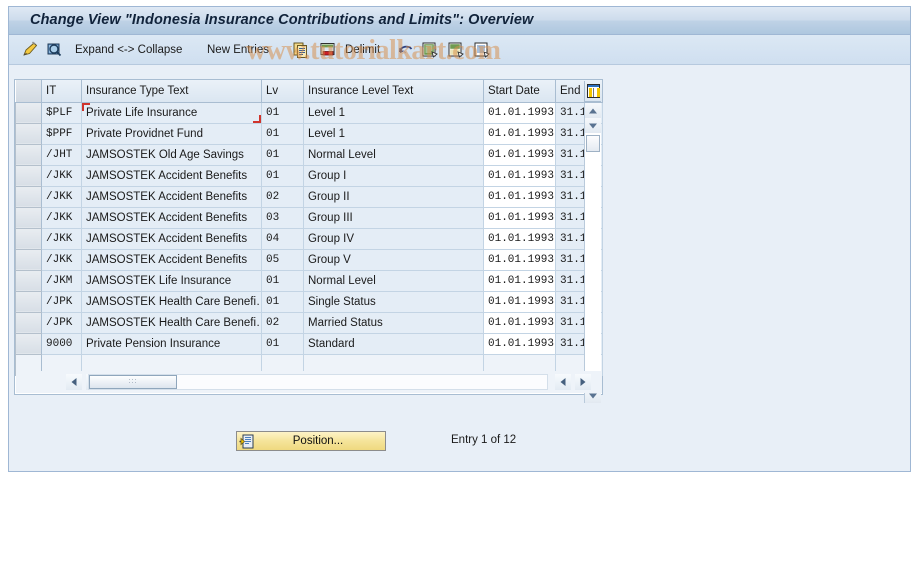 The height and width of the screenshot is (576, 919). Describe the element at coordinates (61, 155) in the screenshot. I see `cell-it: /JHT` at that location.